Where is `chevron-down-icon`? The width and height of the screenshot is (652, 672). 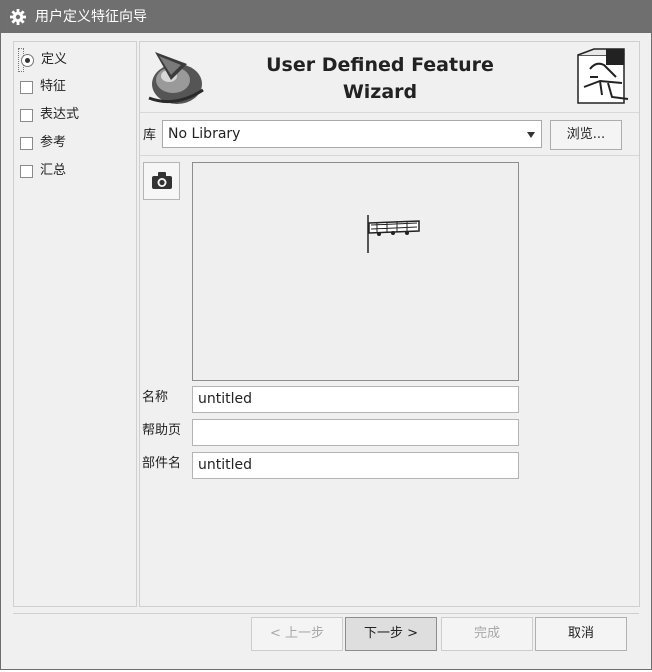
chevron-down-icon is located at coordinates (531, 135).